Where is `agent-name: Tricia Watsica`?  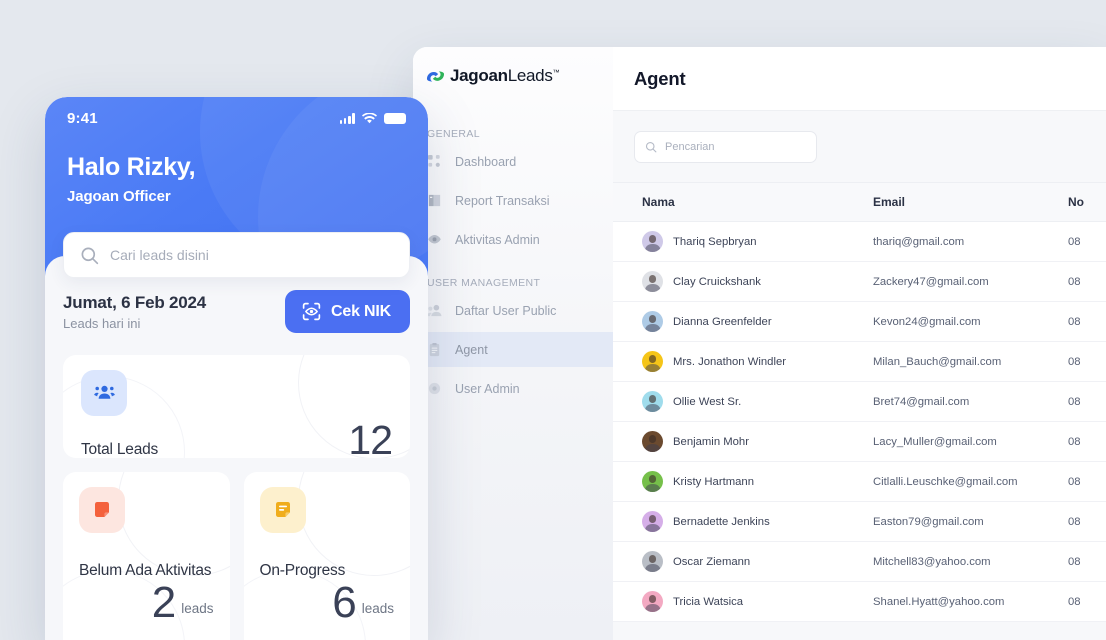
agent-name: Tricia Watsica is located at coordinates (708, 601).